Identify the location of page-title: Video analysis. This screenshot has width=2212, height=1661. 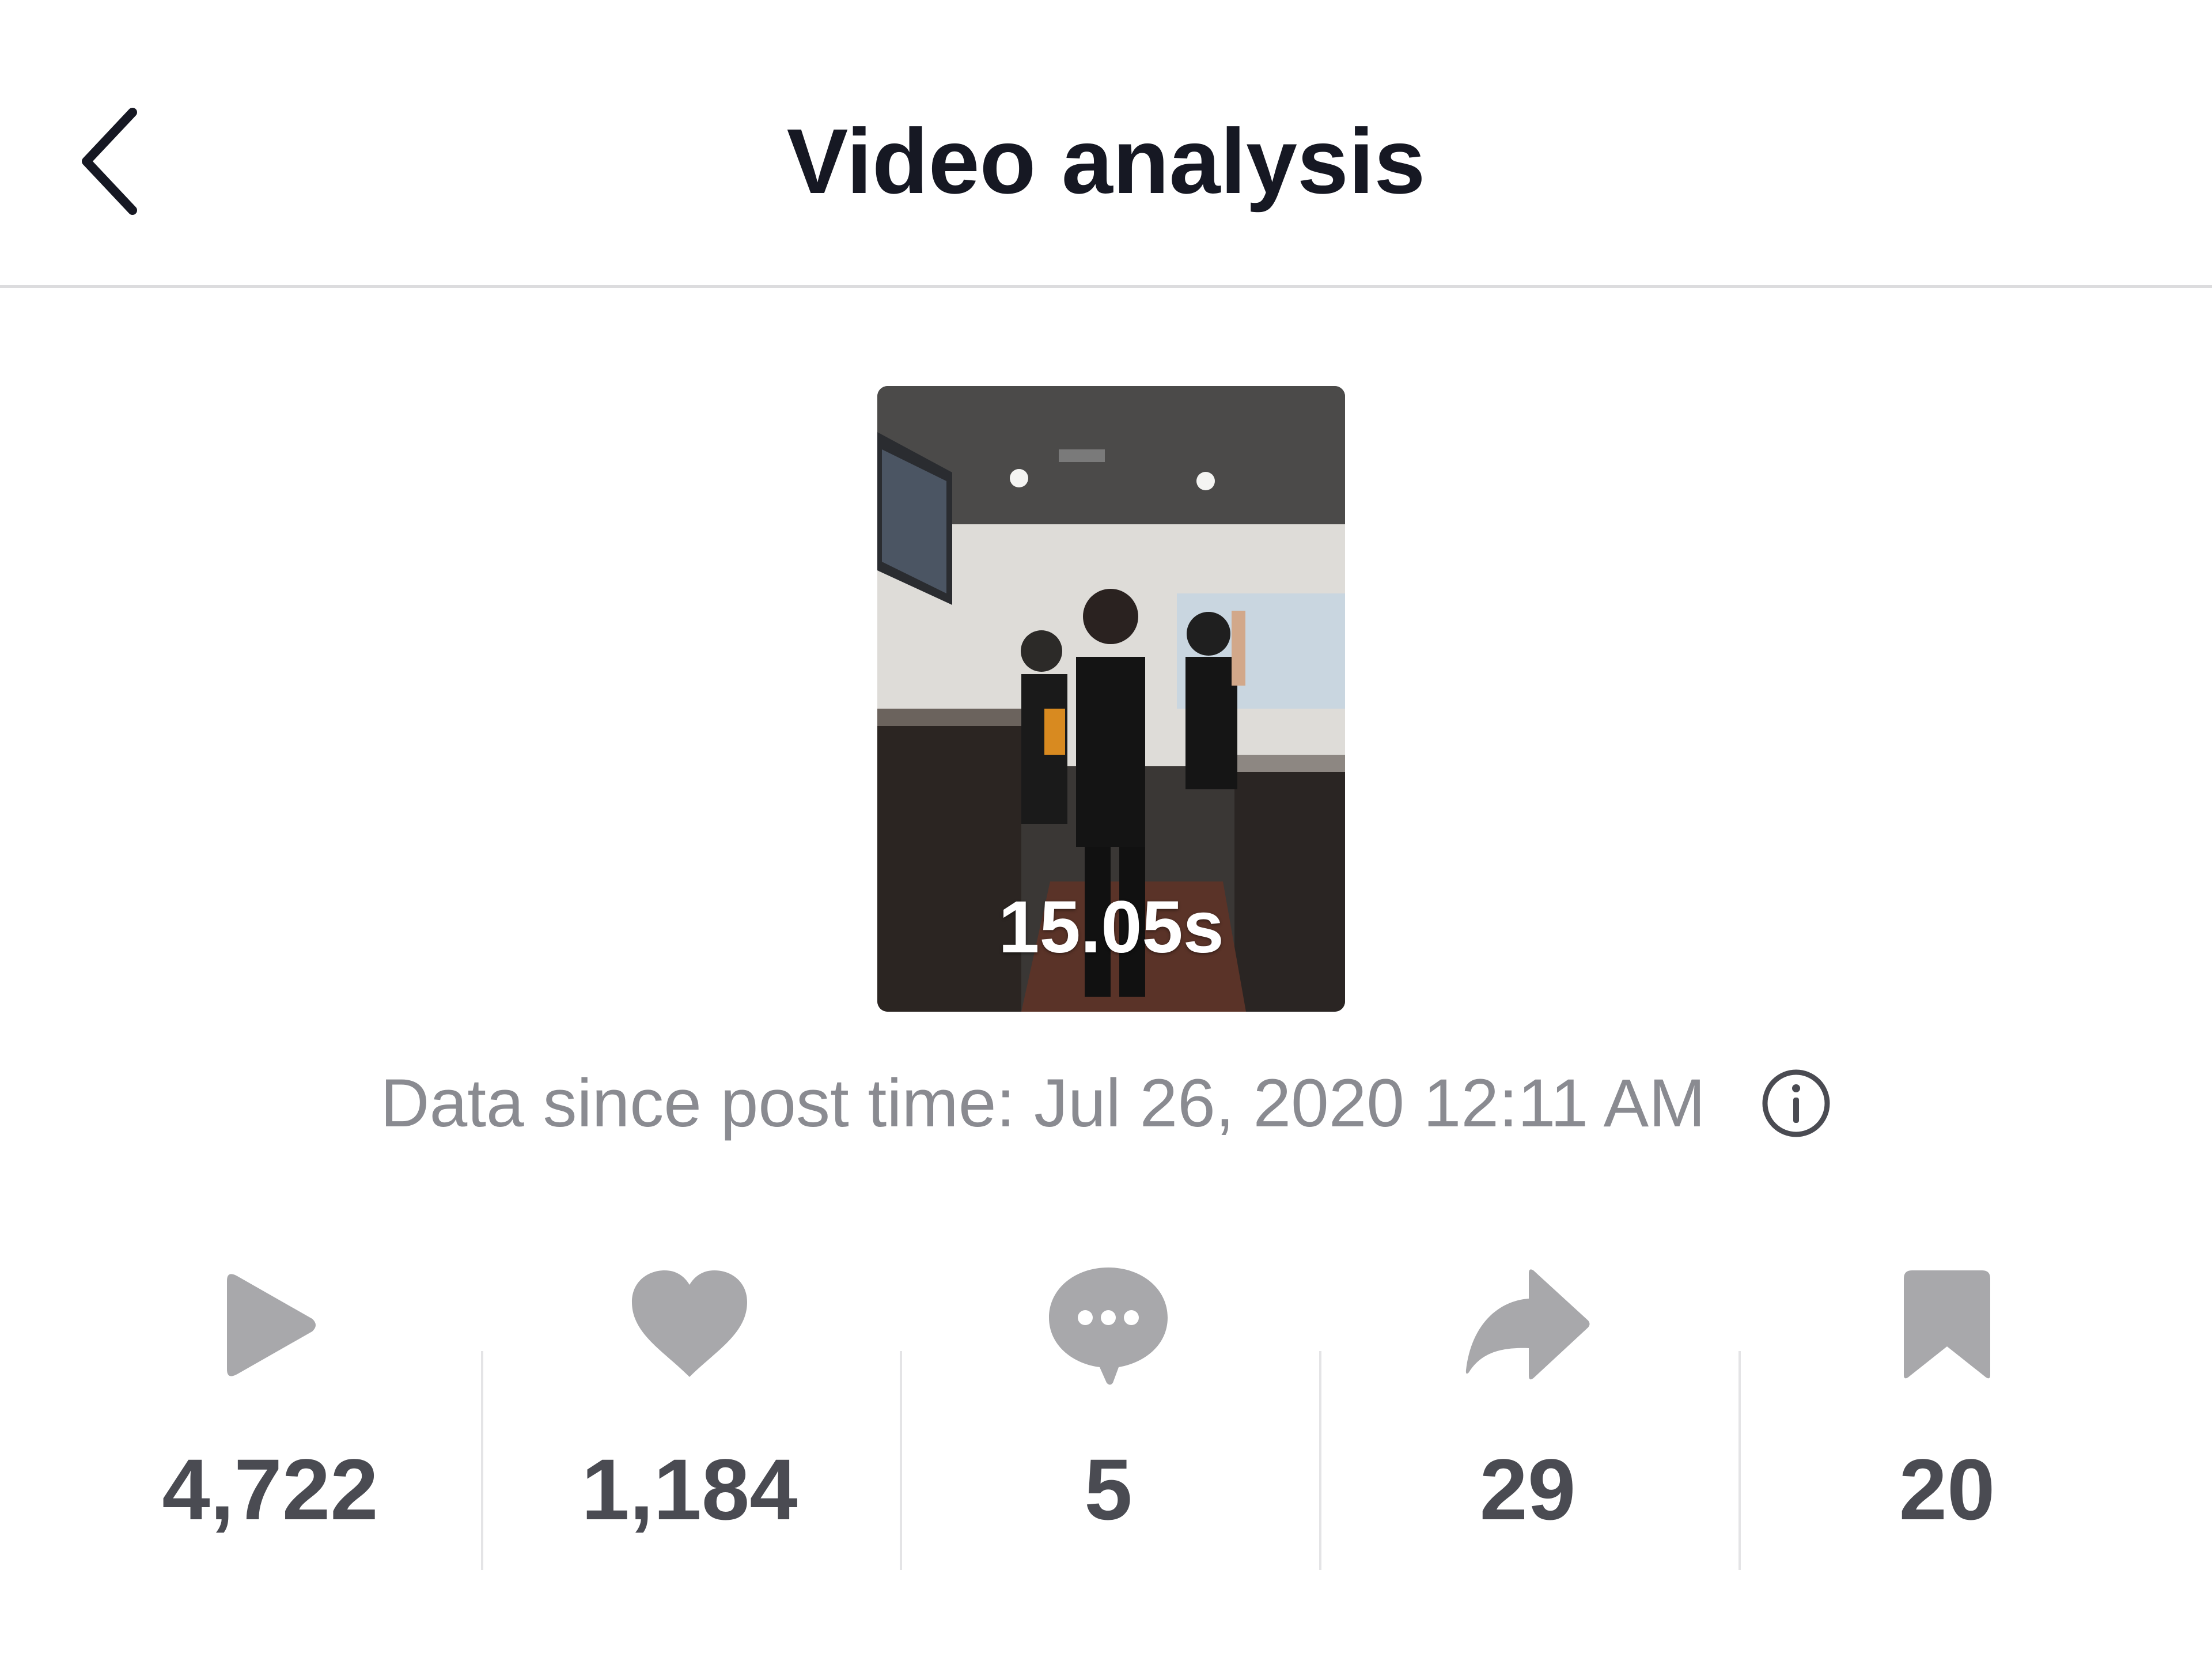
(1106, 161).